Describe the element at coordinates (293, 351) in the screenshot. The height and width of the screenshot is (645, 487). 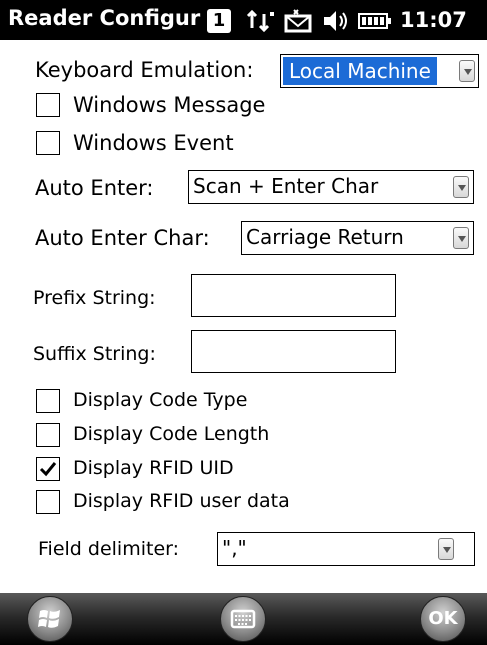
I see `suffix-string-input` at that location.